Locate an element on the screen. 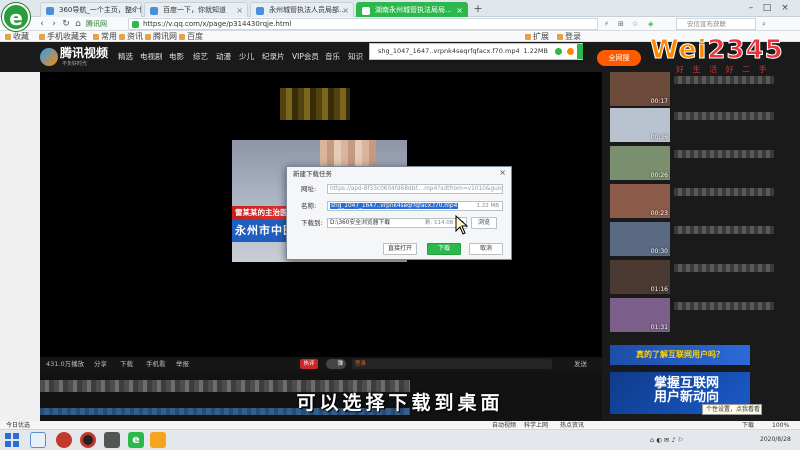 This screenshot has height=450, width=800. fav-item: 资讯 is located at coordinates (130, 36).